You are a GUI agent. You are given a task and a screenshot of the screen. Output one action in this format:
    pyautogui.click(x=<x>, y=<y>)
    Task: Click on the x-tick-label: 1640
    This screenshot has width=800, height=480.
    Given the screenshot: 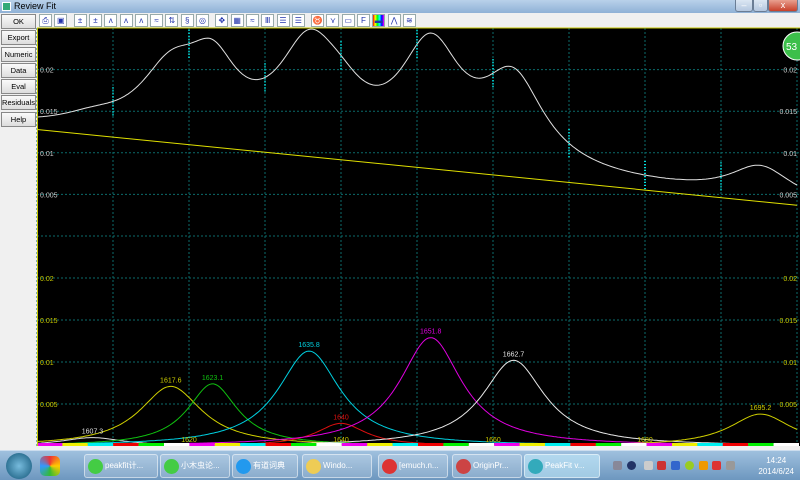 What is the action you would take?
    pyautogui.click(x=341, y=440)
    